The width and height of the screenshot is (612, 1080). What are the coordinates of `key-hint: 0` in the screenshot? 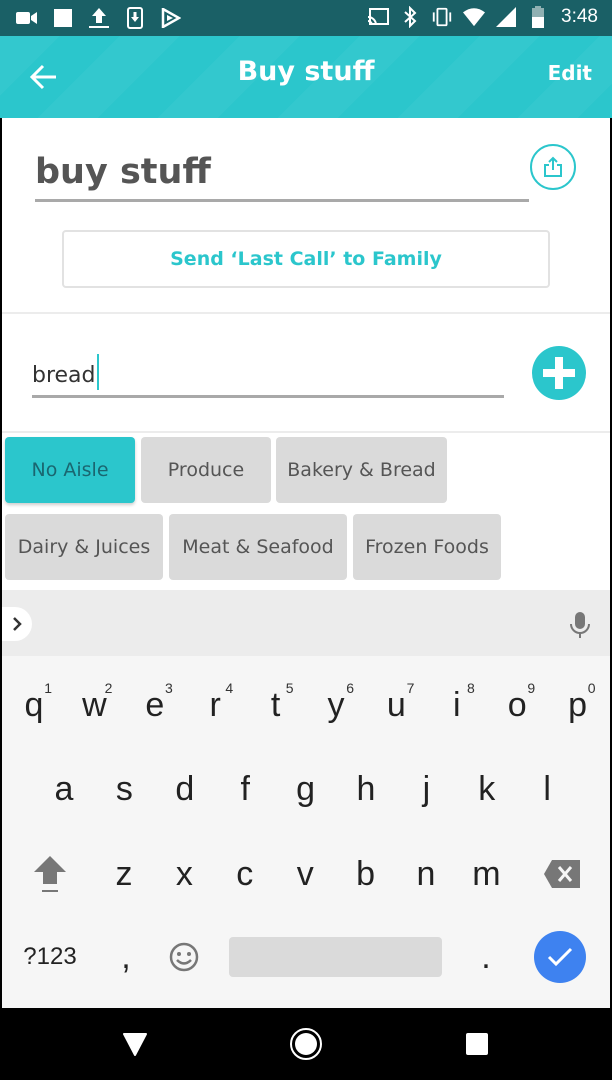 It's located at (591, 688).